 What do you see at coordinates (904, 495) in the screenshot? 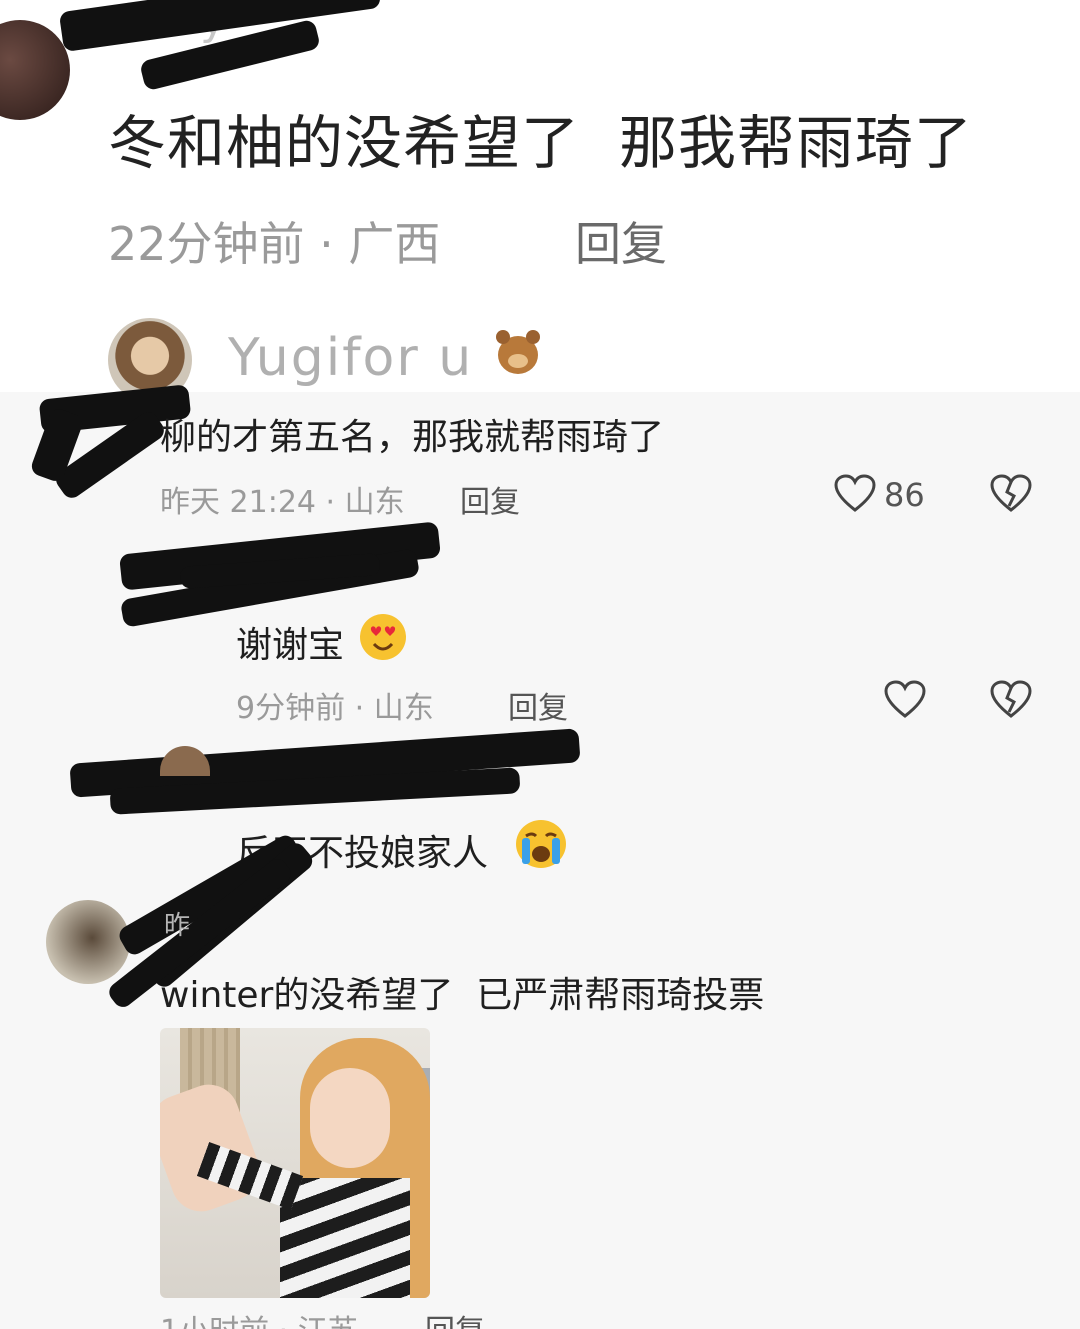
I see `like-count: 86` at bounding box center [904, 495].